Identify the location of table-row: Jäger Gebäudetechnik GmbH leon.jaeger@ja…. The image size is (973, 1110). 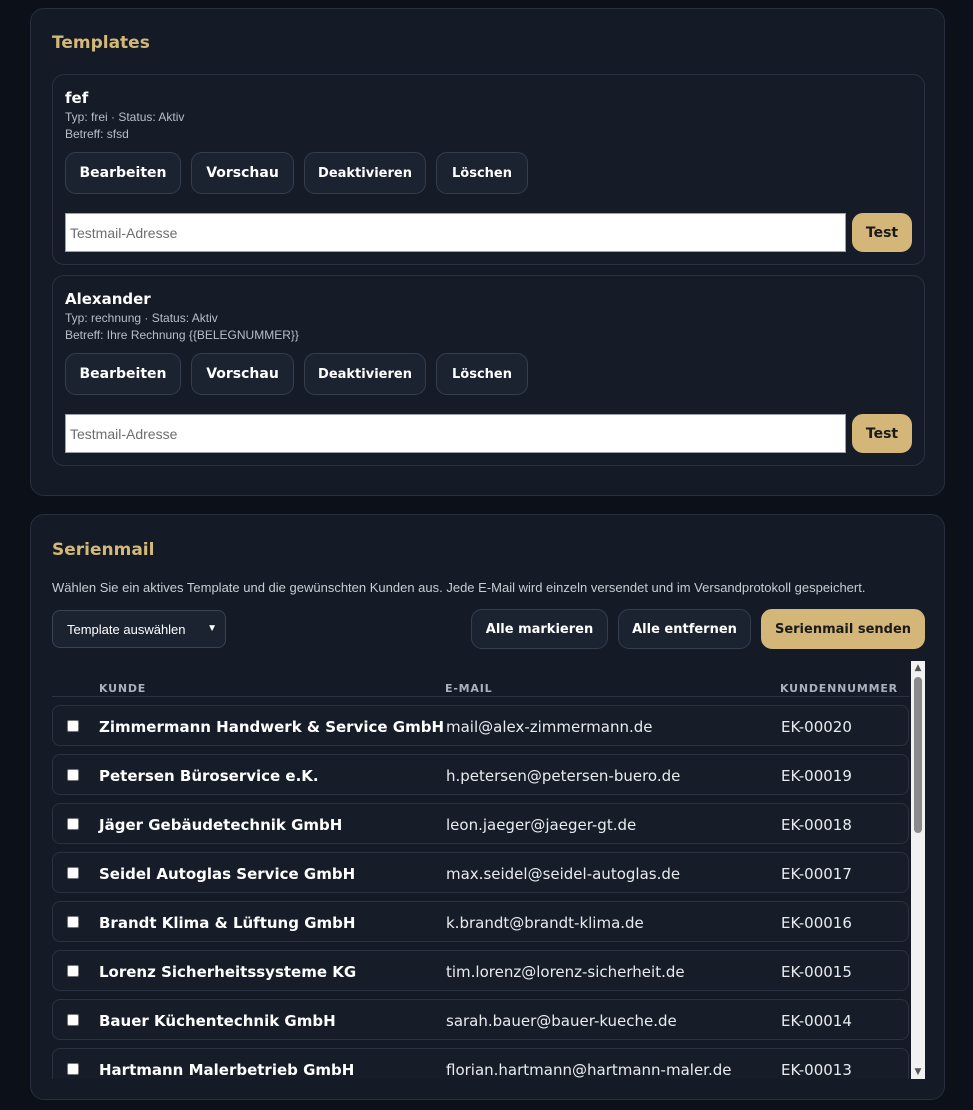
(480, 823).